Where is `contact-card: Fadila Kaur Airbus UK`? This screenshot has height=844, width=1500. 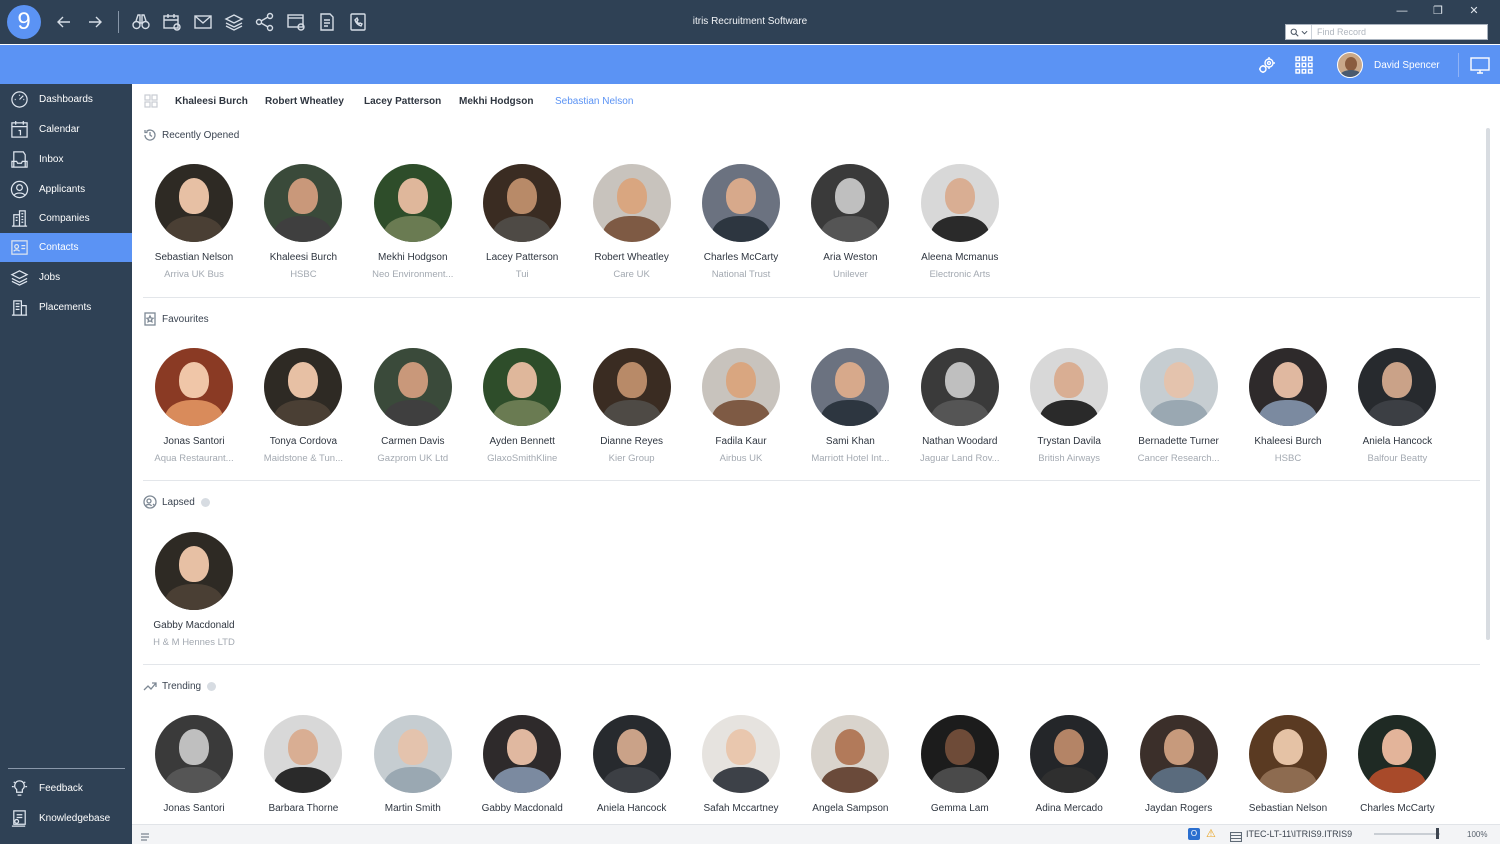 contact-card: Fadila Kaur Airbus UK is located at coordinates (741, 406).